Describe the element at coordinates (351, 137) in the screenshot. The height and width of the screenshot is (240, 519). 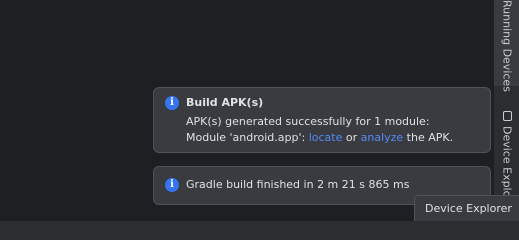
I see `or-text: or` at that location.